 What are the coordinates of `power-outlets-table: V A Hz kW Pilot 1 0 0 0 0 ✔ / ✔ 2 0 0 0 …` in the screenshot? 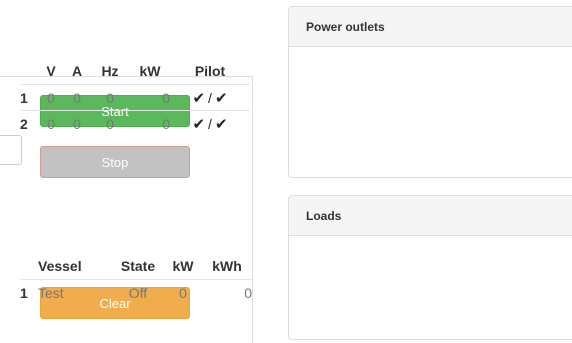 It's located at (135, 97).